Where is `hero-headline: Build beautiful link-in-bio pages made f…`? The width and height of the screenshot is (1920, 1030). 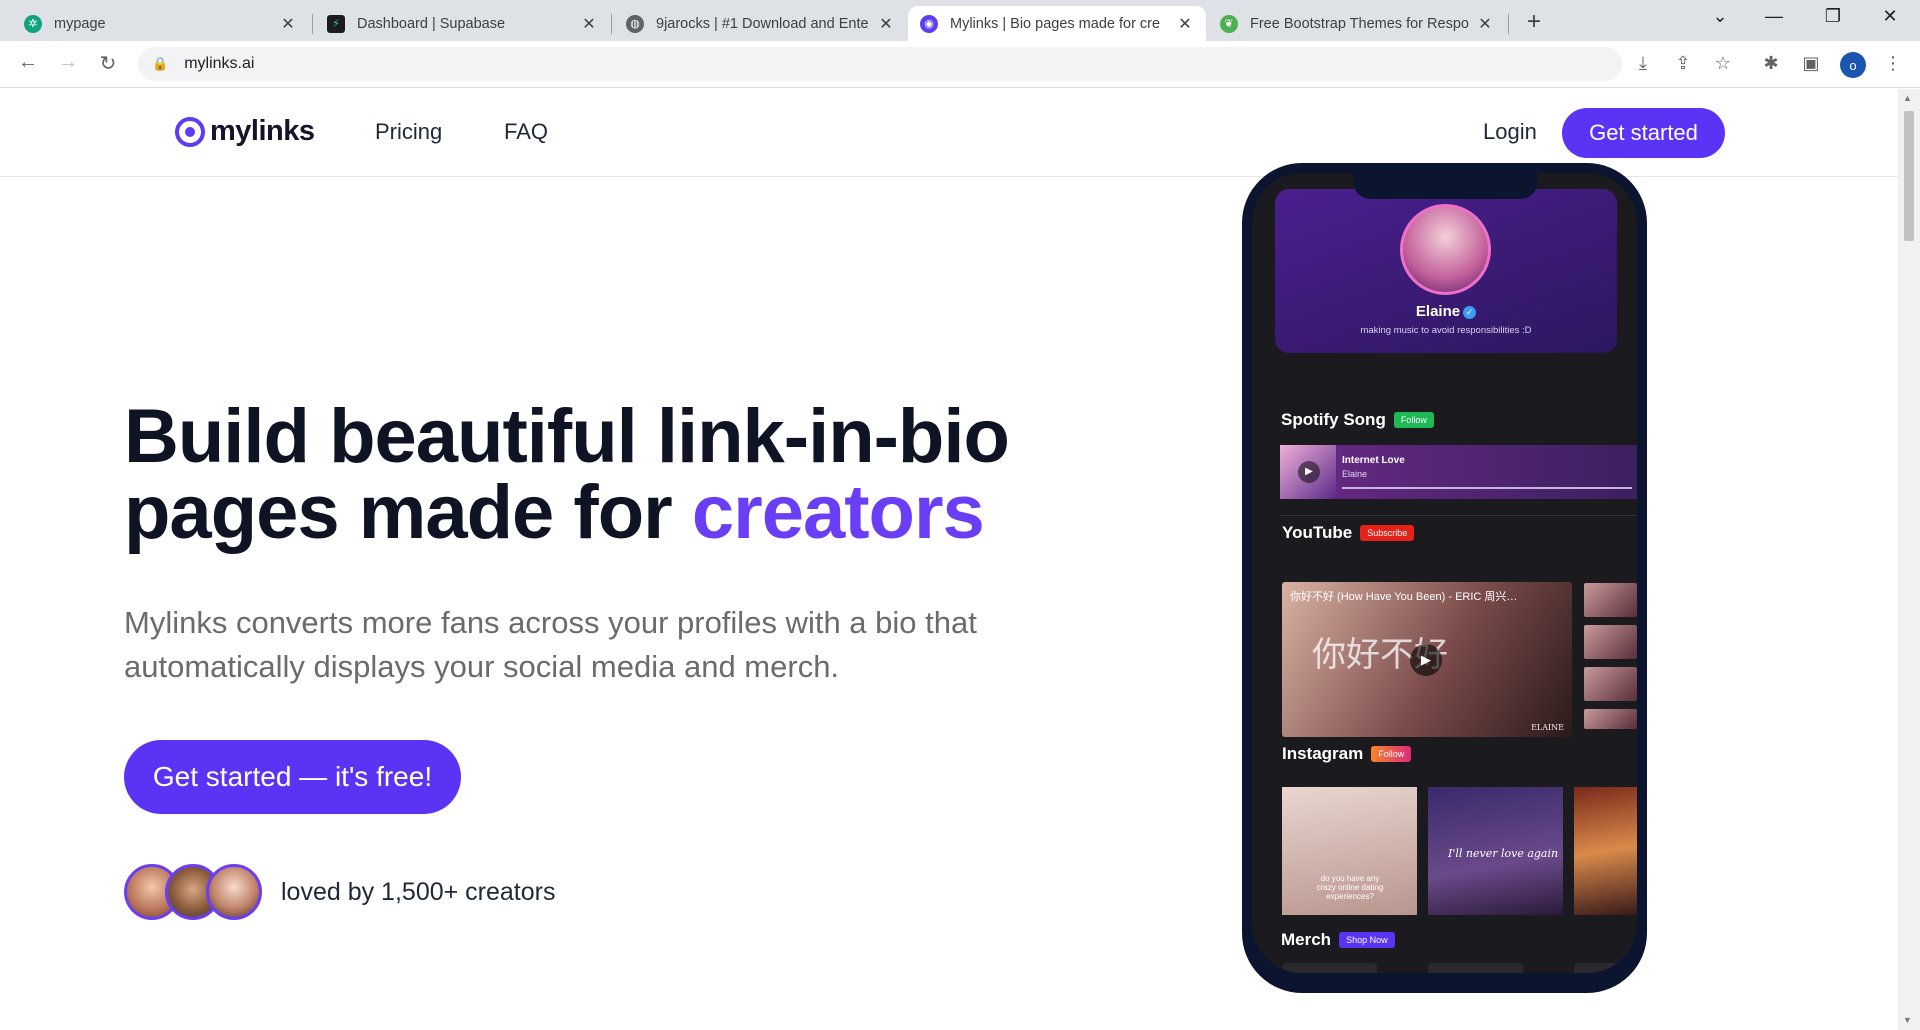 hero-headline: Build beautiful link-in-bio pages made f… is located at coordinates (567, 475).